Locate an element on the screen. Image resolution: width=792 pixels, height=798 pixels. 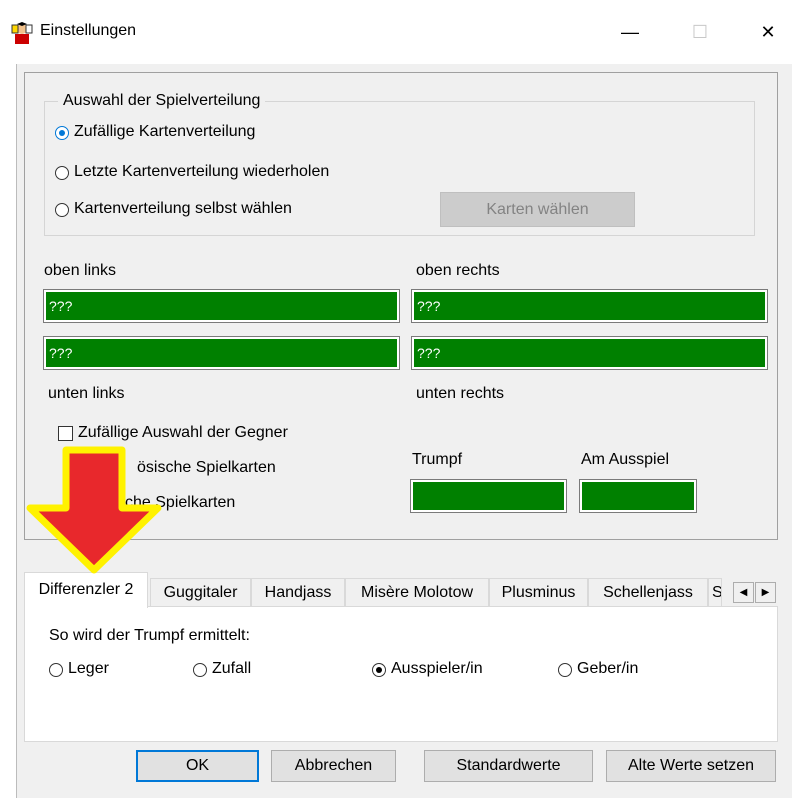
radio-zufall is located at coordinates (200, 670).